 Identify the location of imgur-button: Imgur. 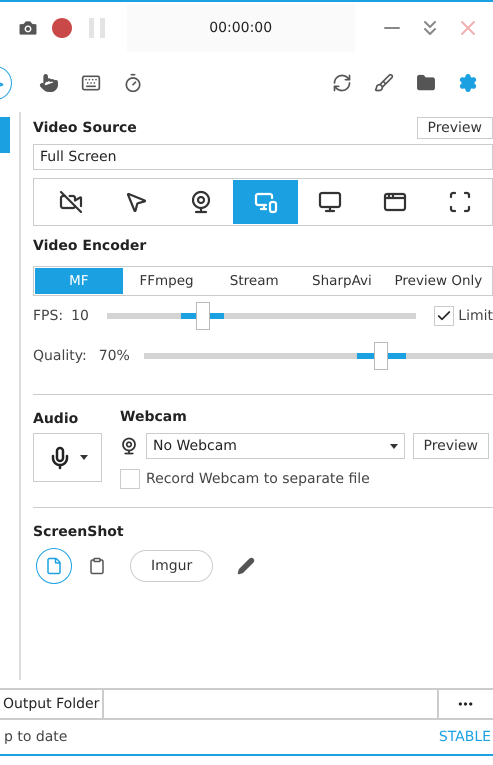
(172, 566).